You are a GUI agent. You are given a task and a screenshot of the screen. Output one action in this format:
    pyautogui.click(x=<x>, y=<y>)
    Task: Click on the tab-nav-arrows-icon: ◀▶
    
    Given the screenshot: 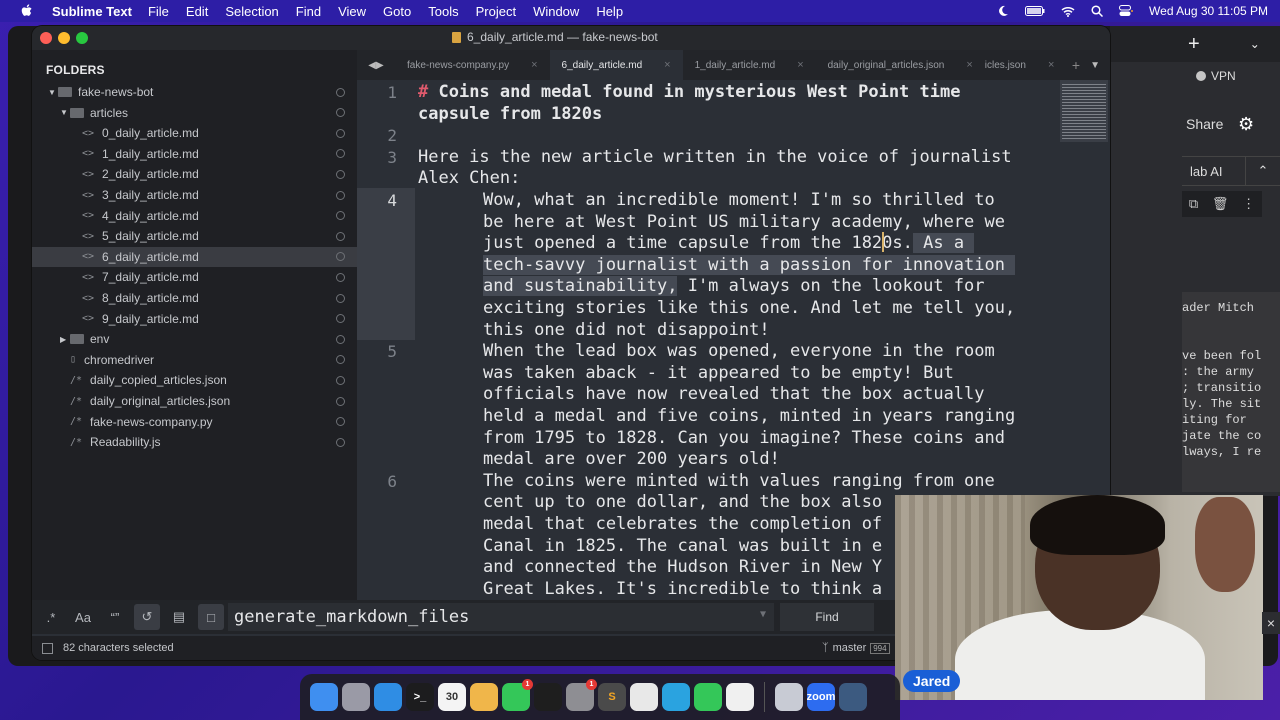 What is the action you would take?
    pyautogui.click(x=376, y=65)
    